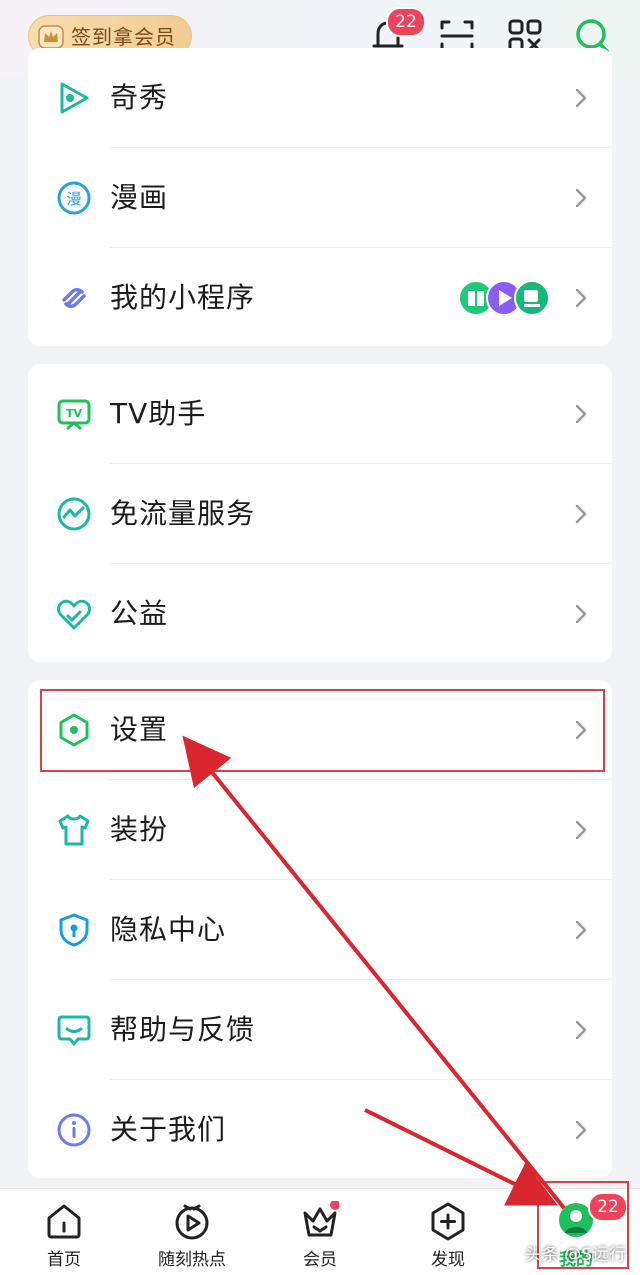 This screenshot has height=1275, width=640. What do you see at coordinates (320, 613) in the screenshot?
I see `menu-item-charity: 公益` at bounding box center [320, 613].